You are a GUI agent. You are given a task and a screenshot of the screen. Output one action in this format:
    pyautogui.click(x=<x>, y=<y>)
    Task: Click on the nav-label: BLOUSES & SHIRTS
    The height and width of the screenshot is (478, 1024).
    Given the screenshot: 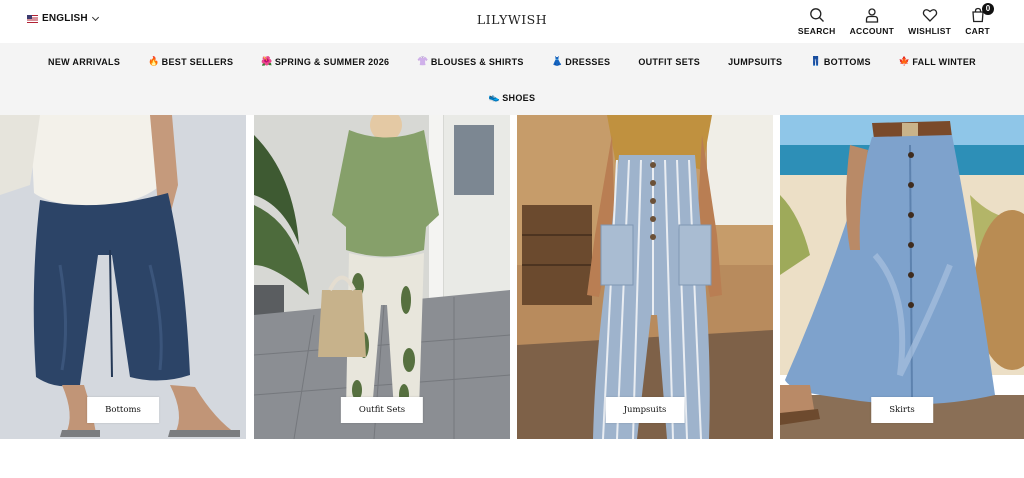 What is the action you would take?
    pyautogui.click(x=477, y=61)
    